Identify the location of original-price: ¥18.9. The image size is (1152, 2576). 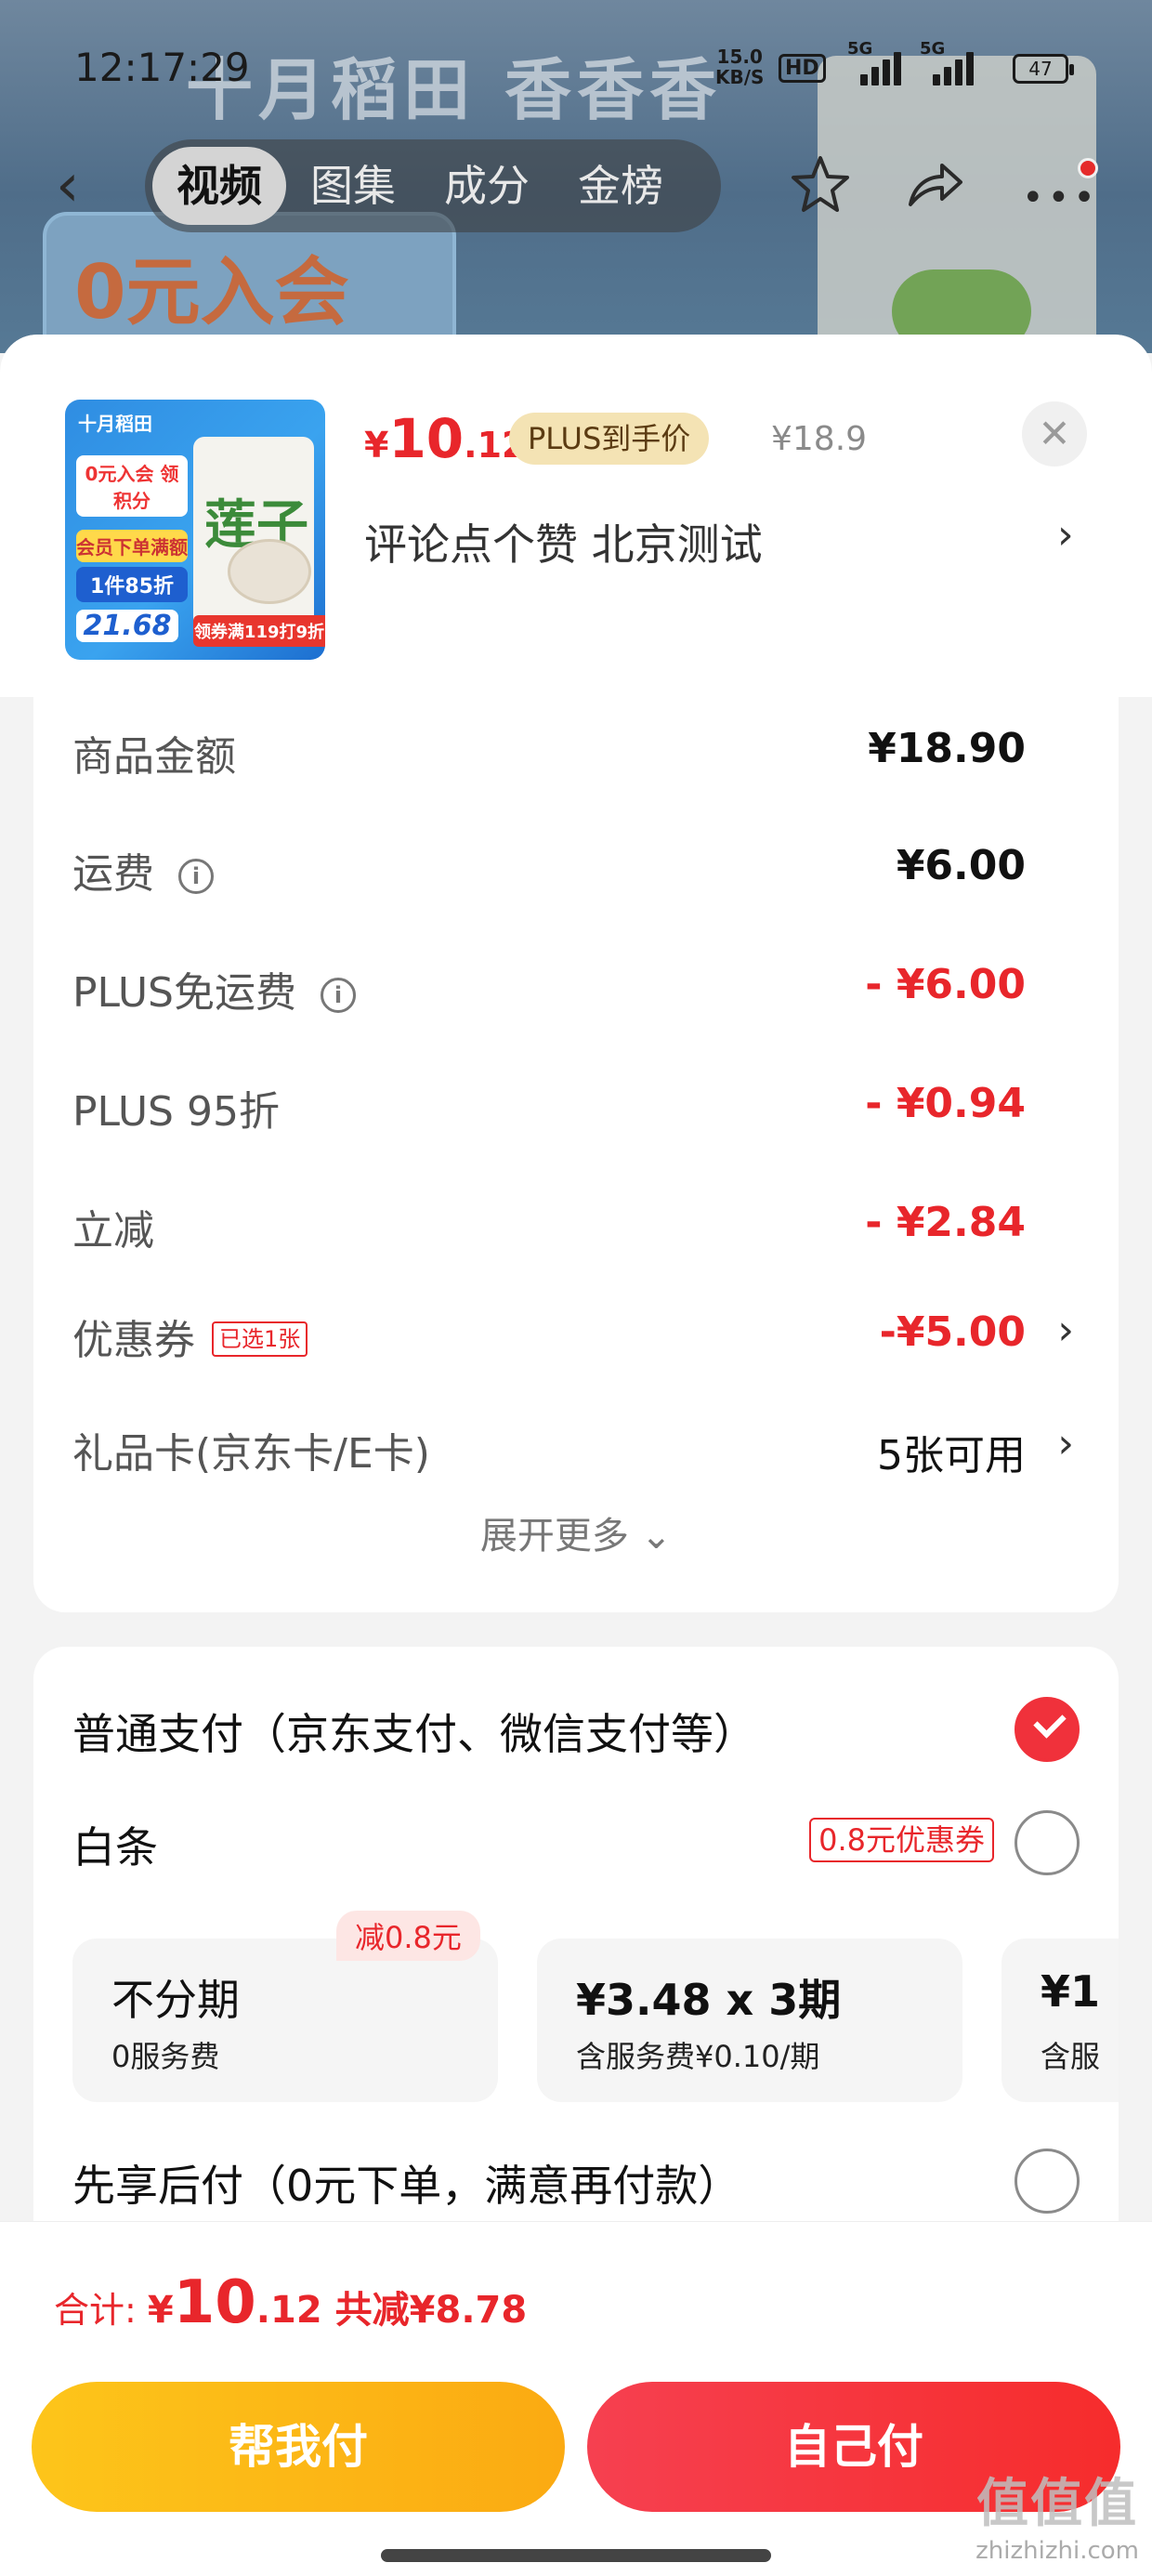
(819, 439).